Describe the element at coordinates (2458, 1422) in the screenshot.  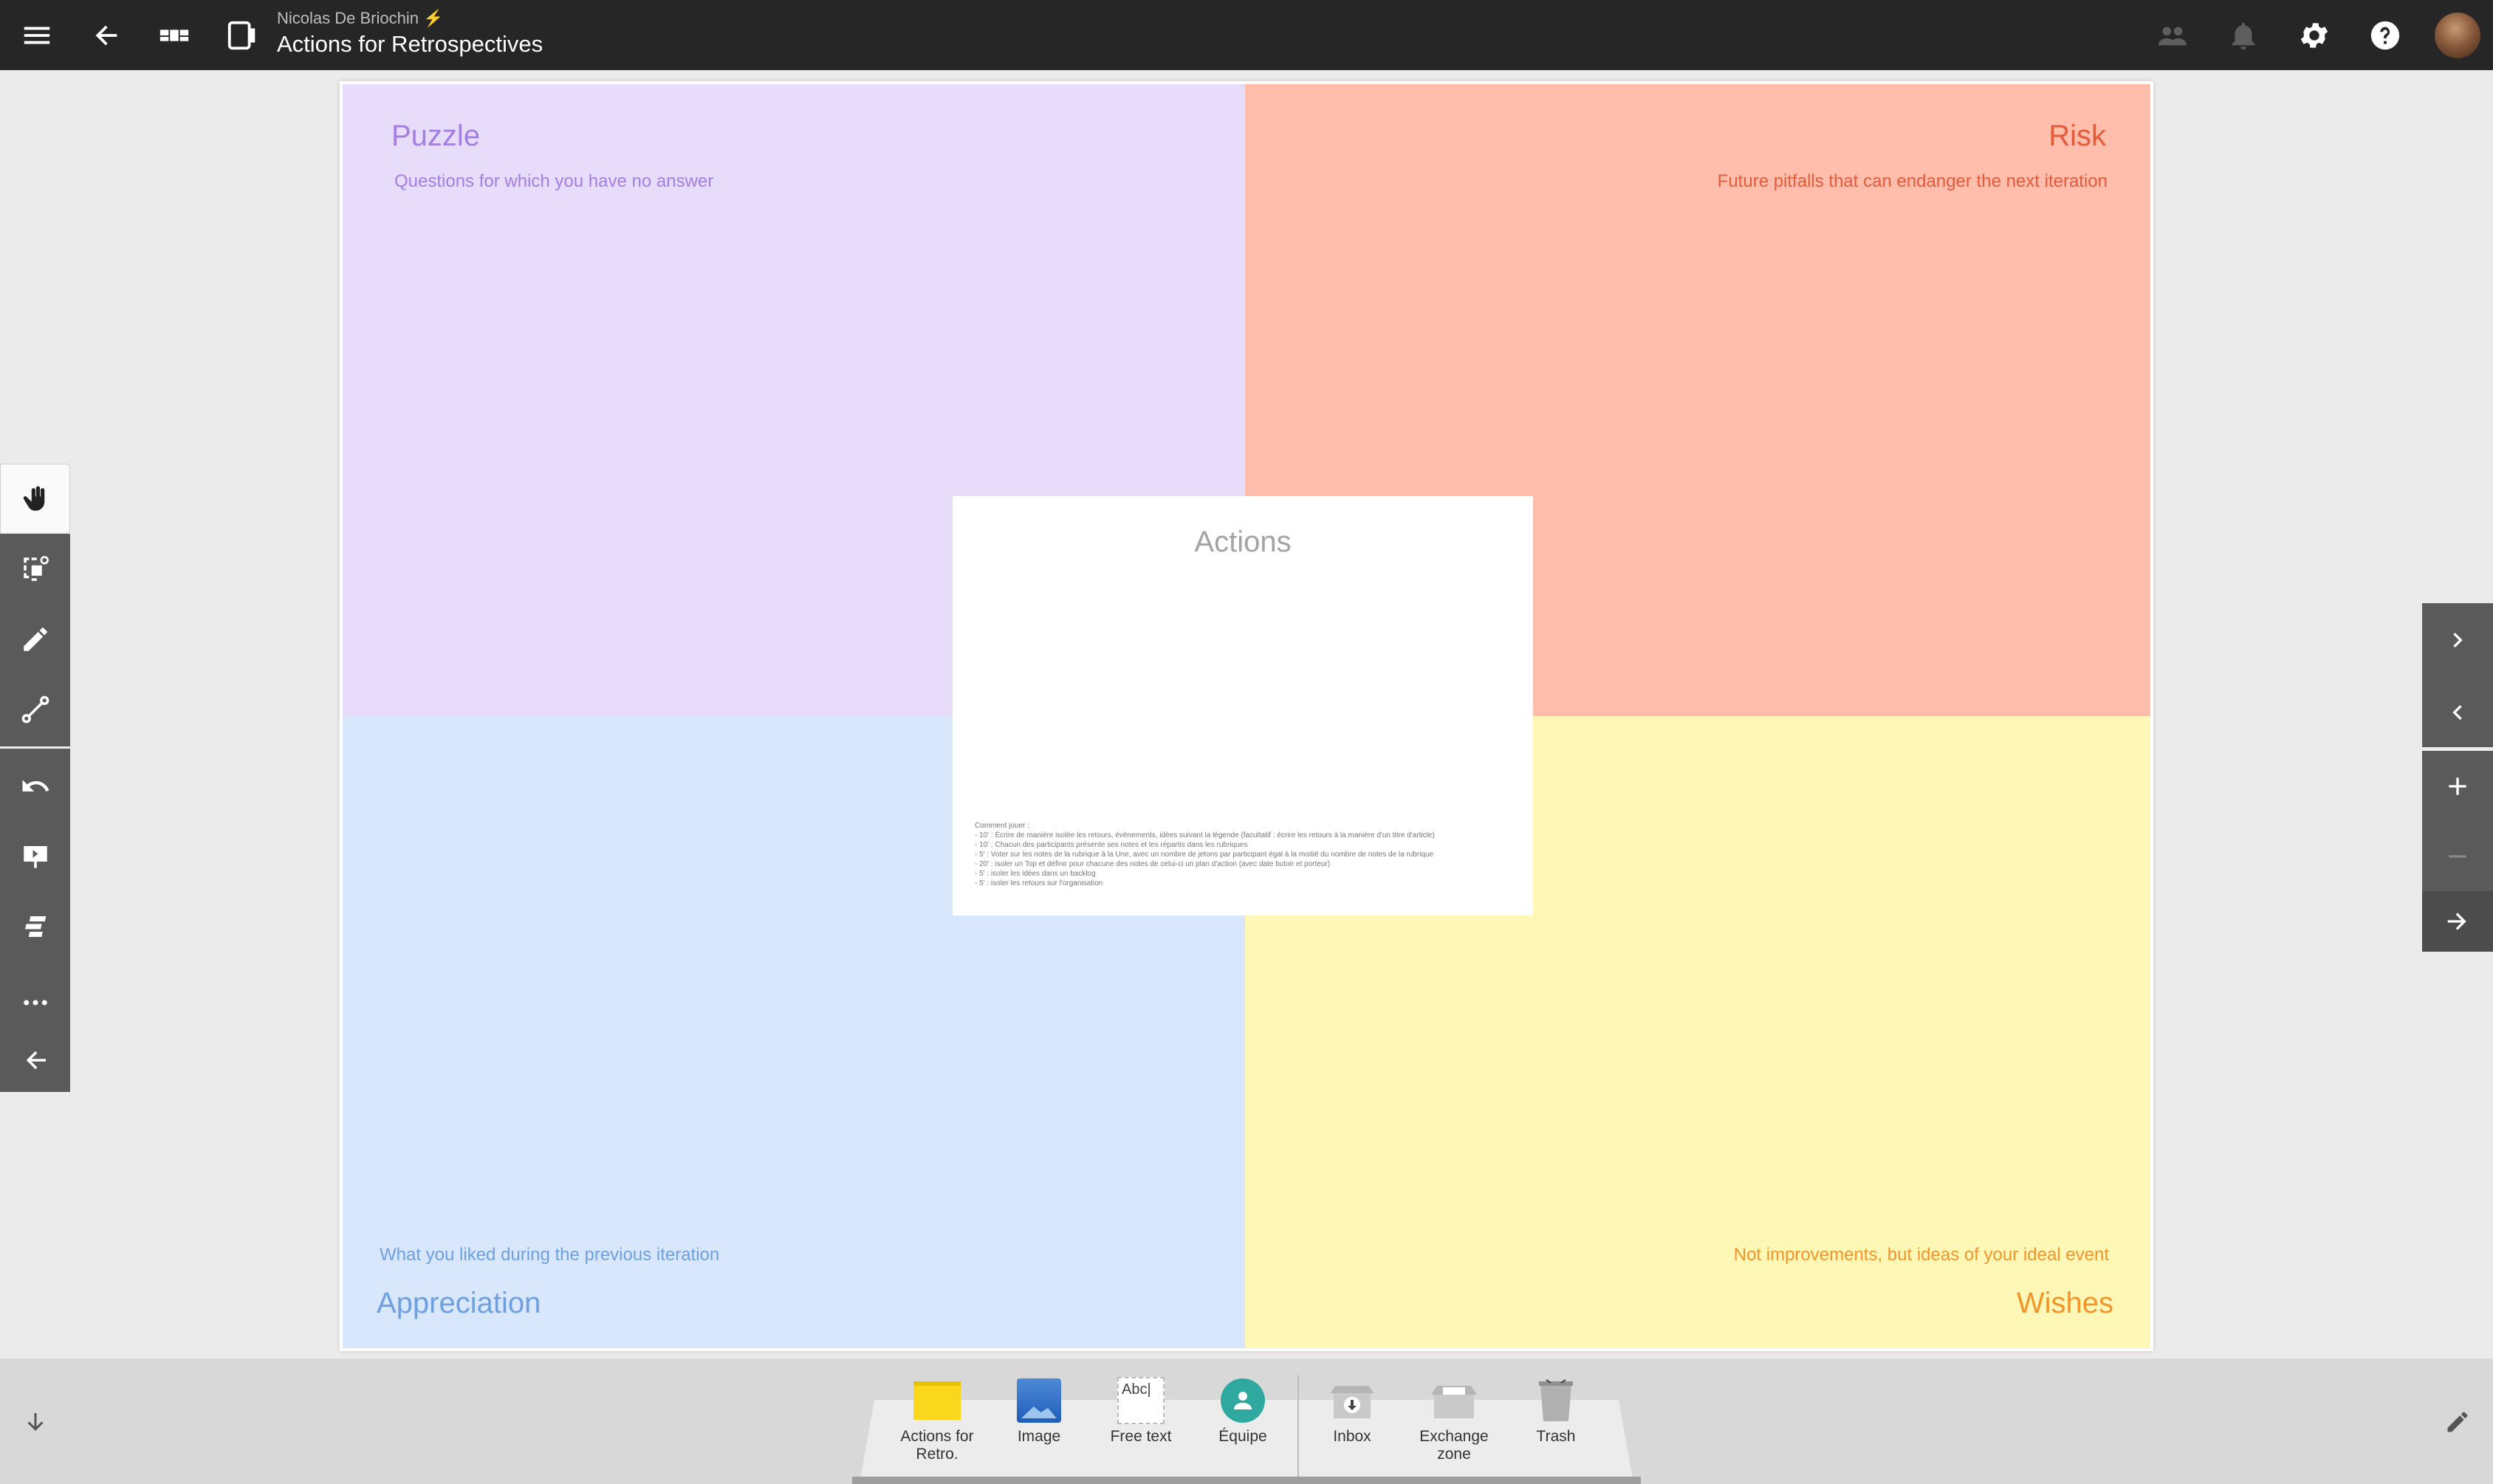
I see `edit-pencil-icon` at that location.